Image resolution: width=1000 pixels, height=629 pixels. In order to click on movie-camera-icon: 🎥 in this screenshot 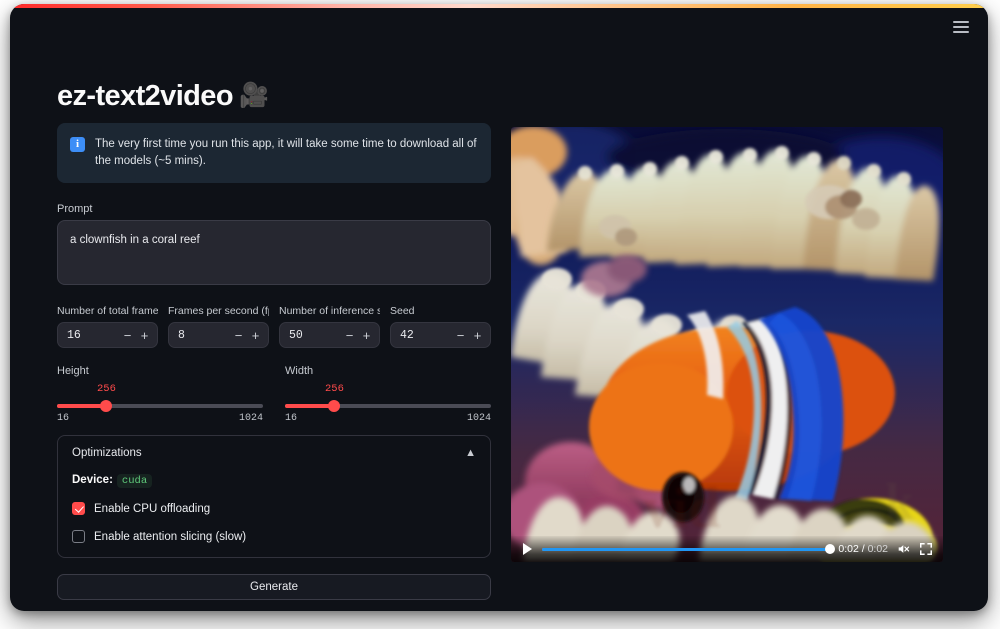, I will do `click(253, 95)`.